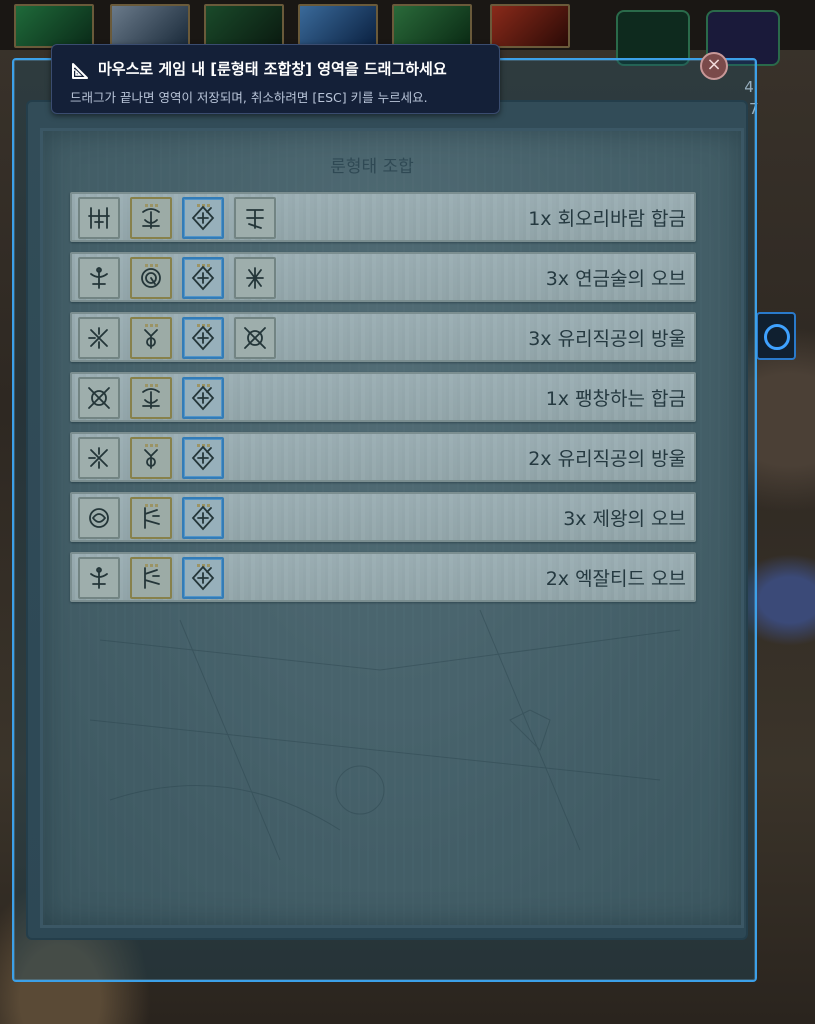  What do you see at coordinates (272, 69) in the screenshot?
I see `tooltip-title: 마우스로 게임 내 [룬형태 조합창] 영역을 드래그하세요` at bounding box center [272, 69].